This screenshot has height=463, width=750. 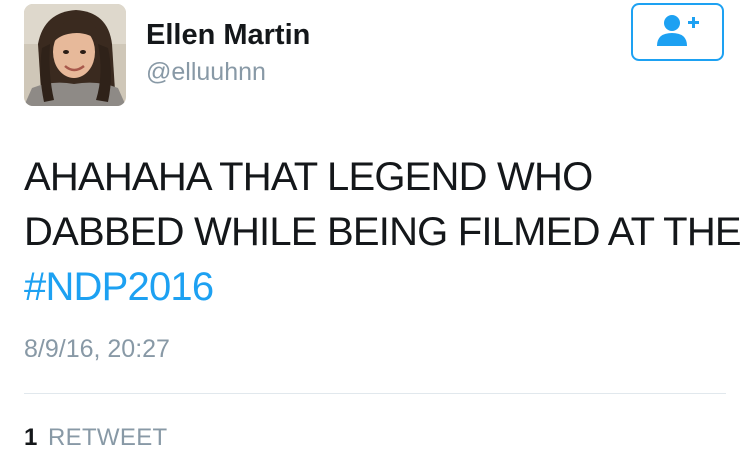 What do you see at coordinates (375, 393) in the screenshot?
I see `divider` at bounding box center [375, 393].